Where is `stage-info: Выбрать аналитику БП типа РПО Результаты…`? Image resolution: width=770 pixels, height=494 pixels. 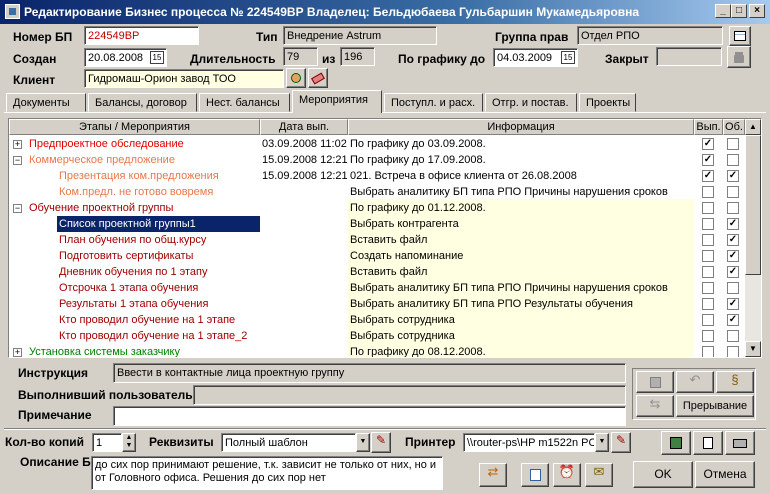
stage-info: Выбрать аналитику БП типа РПО Результаты… is located at coordinates (522, 304).